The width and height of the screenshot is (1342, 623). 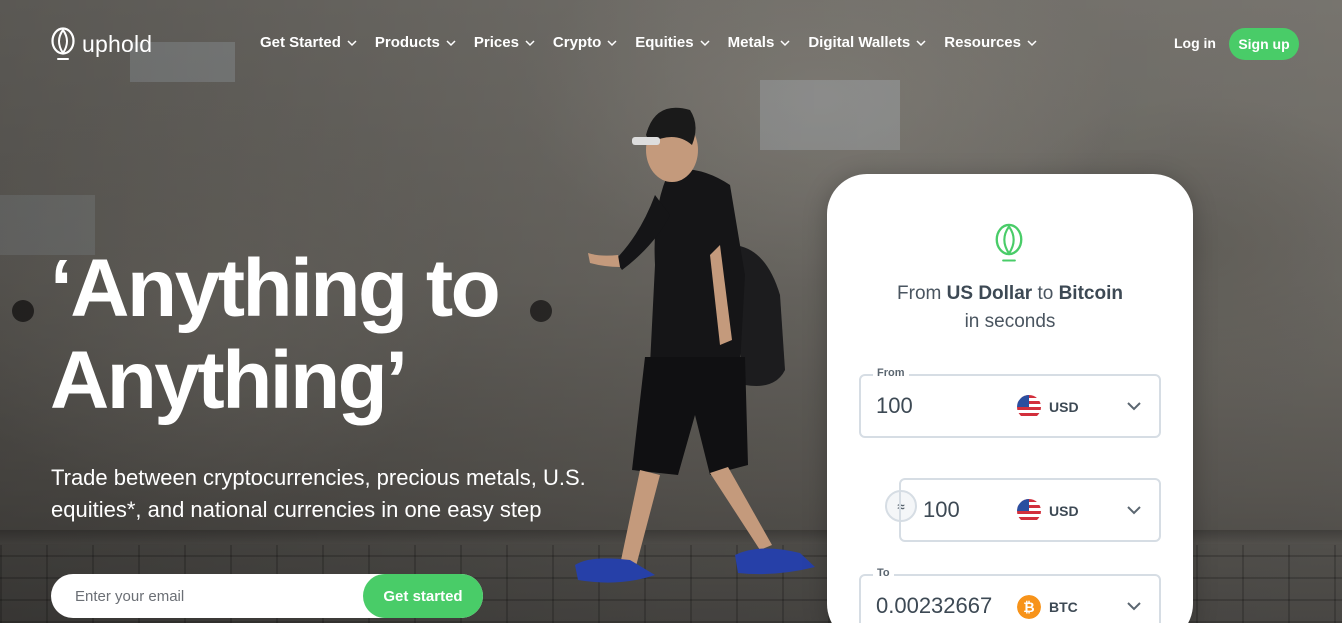 I want to click on title-from-currency: US Dollar, so click(x=989, y=293).